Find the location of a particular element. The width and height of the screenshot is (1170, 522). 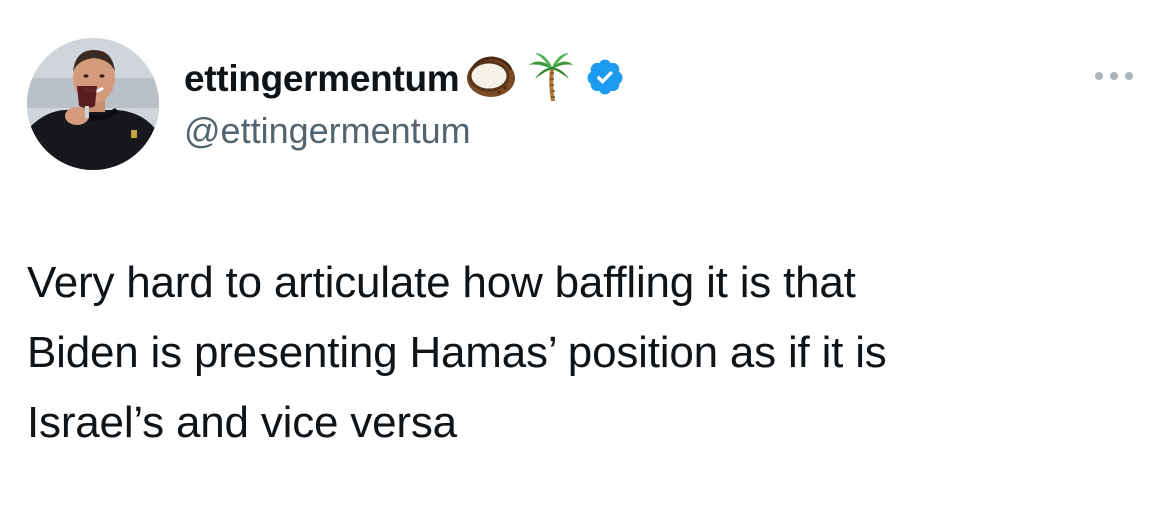

coconut-icon is located at coordinates (491, 79).